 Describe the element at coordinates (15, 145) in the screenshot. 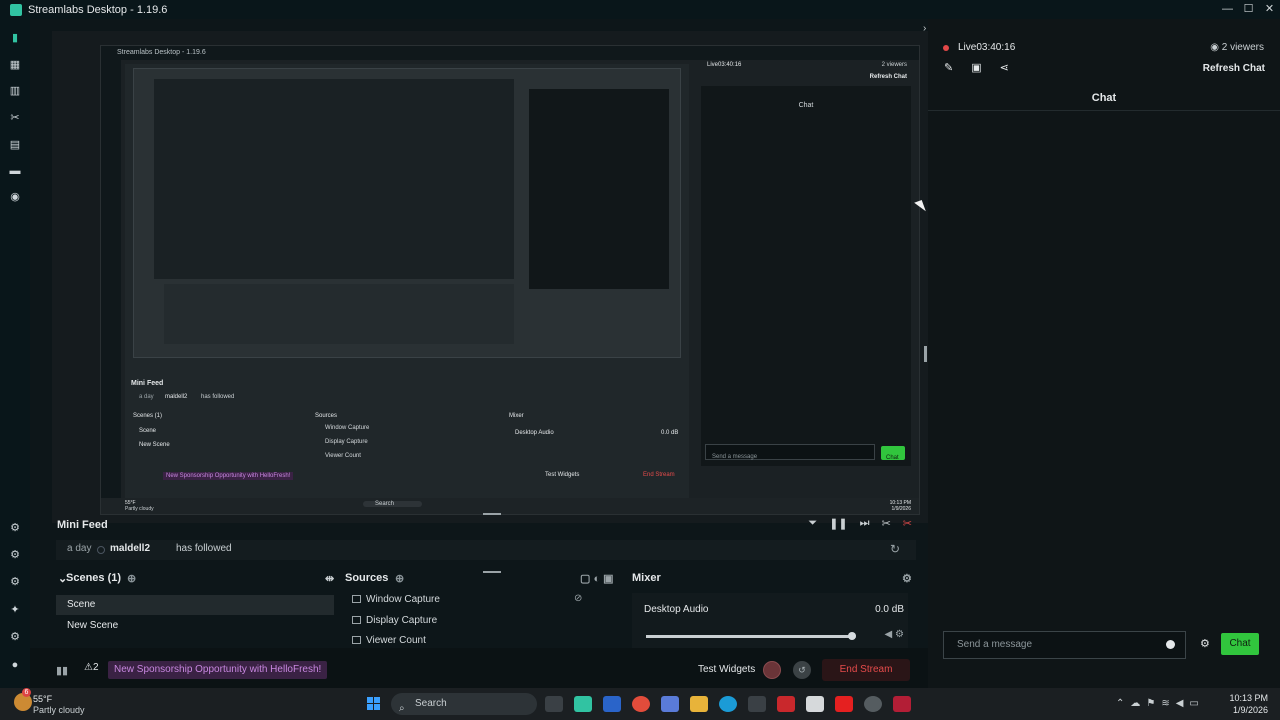

I see `store-icon: ▤` at that location.